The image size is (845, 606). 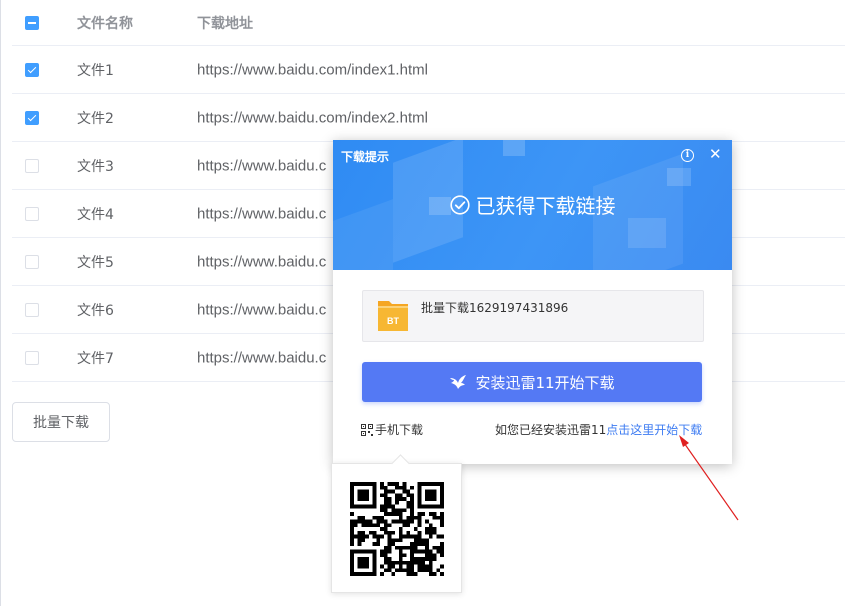 I want to click on qr-code-popover, so click(x=396, y=528).